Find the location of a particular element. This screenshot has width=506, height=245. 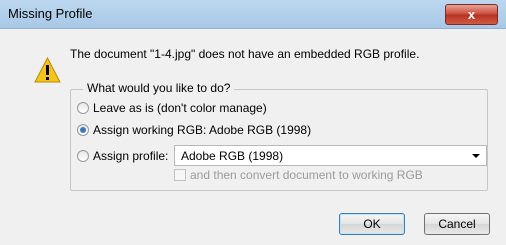

convert-checkbox is located at coordinates (180, 175).